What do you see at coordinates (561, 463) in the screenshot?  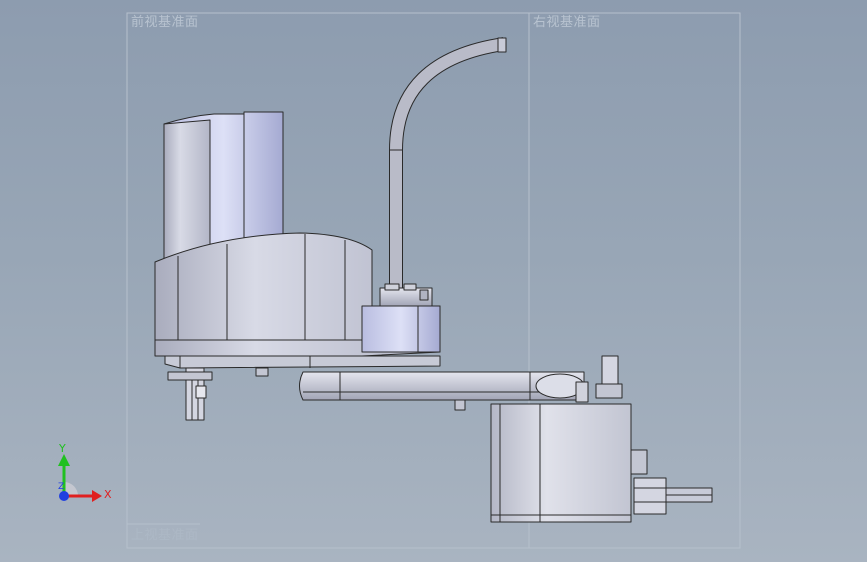 I see `motor-box` at bounding box center [561, 463].